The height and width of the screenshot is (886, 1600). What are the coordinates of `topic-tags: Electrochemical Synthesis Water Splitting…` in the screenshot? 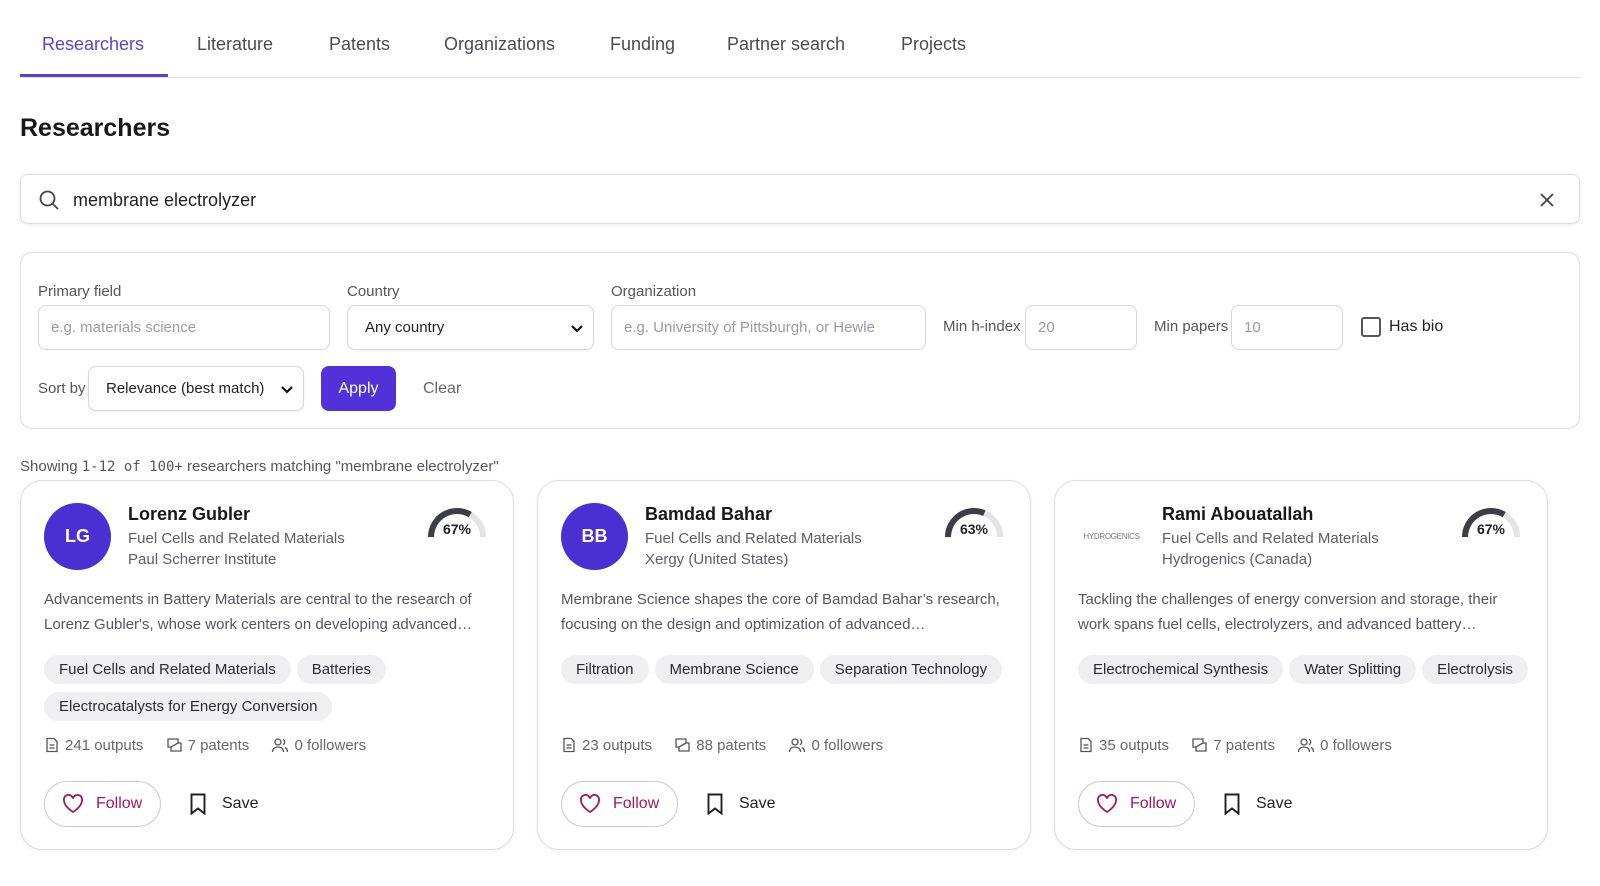 It's located at (1308, 673).